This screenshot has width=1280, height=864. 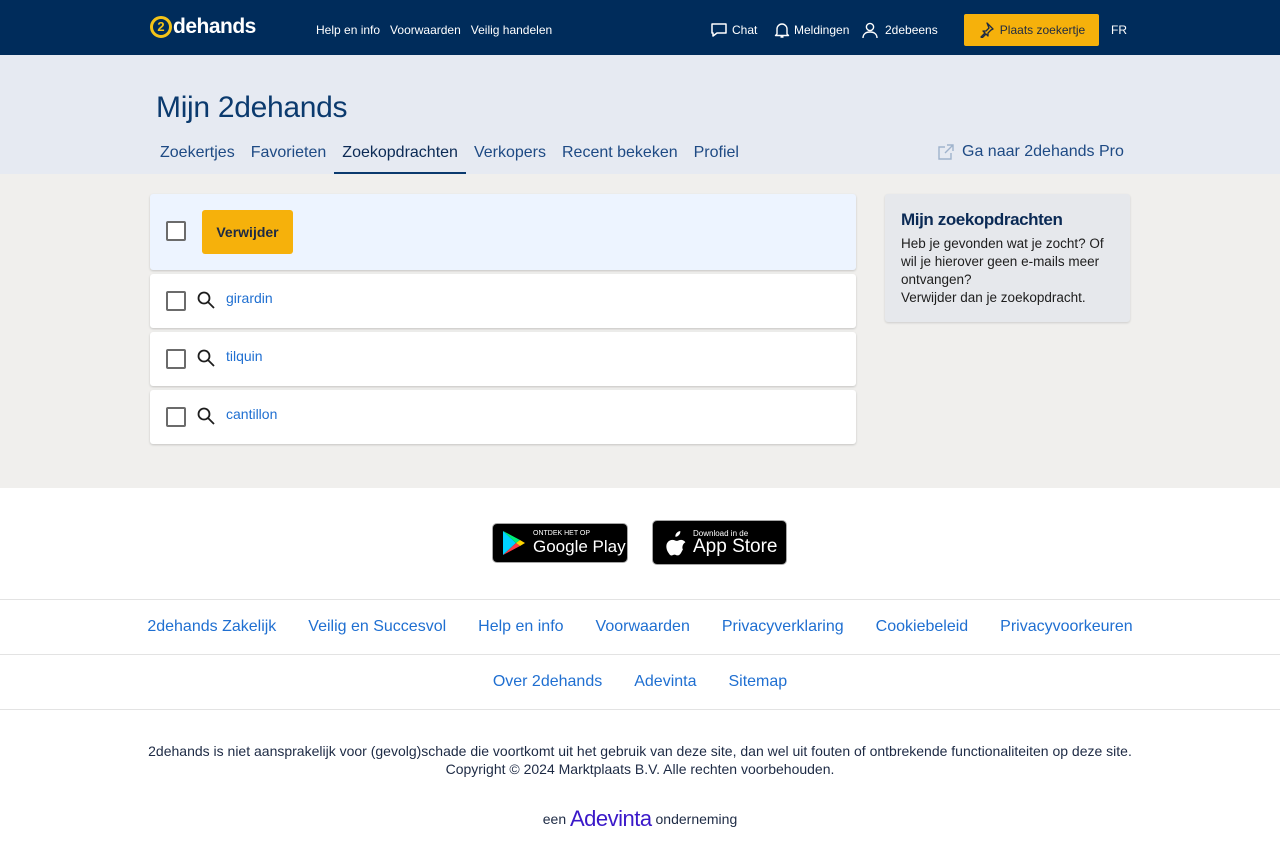 What do you see at coordinates (503, 301) in the screenshot?
I see `list-item: girardin` at bounding box center [503, 301].